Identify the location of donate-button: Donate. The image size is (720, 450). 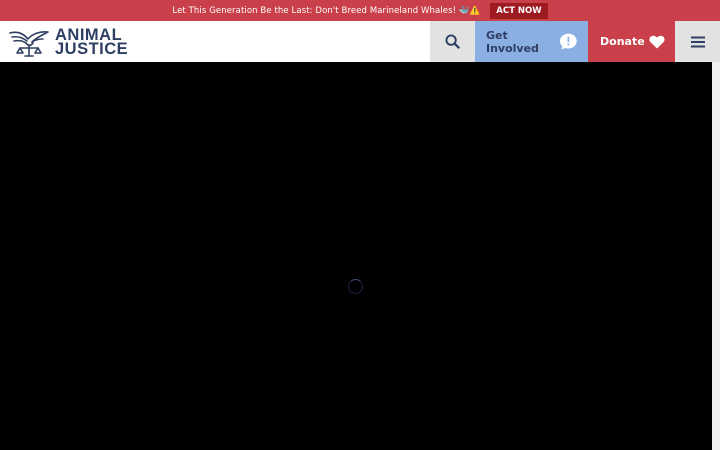
(631, 41).